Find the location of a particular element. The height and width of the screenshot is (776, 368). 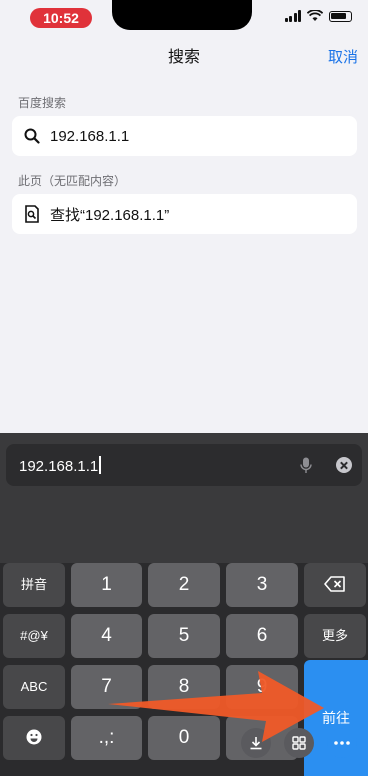

status-time: 10:52 is located at coordinates (61, 18).